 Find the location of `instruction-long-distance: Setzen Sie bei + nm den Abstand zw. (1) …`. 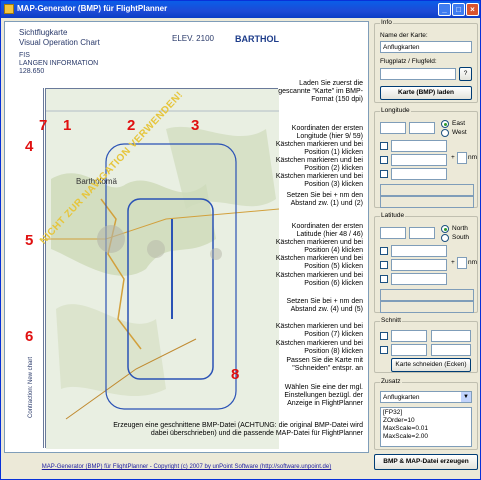

instruction-long-distance: Setzen Sie bei + nm den Abstand zw. (1) … is located at coordinates (324, 199).